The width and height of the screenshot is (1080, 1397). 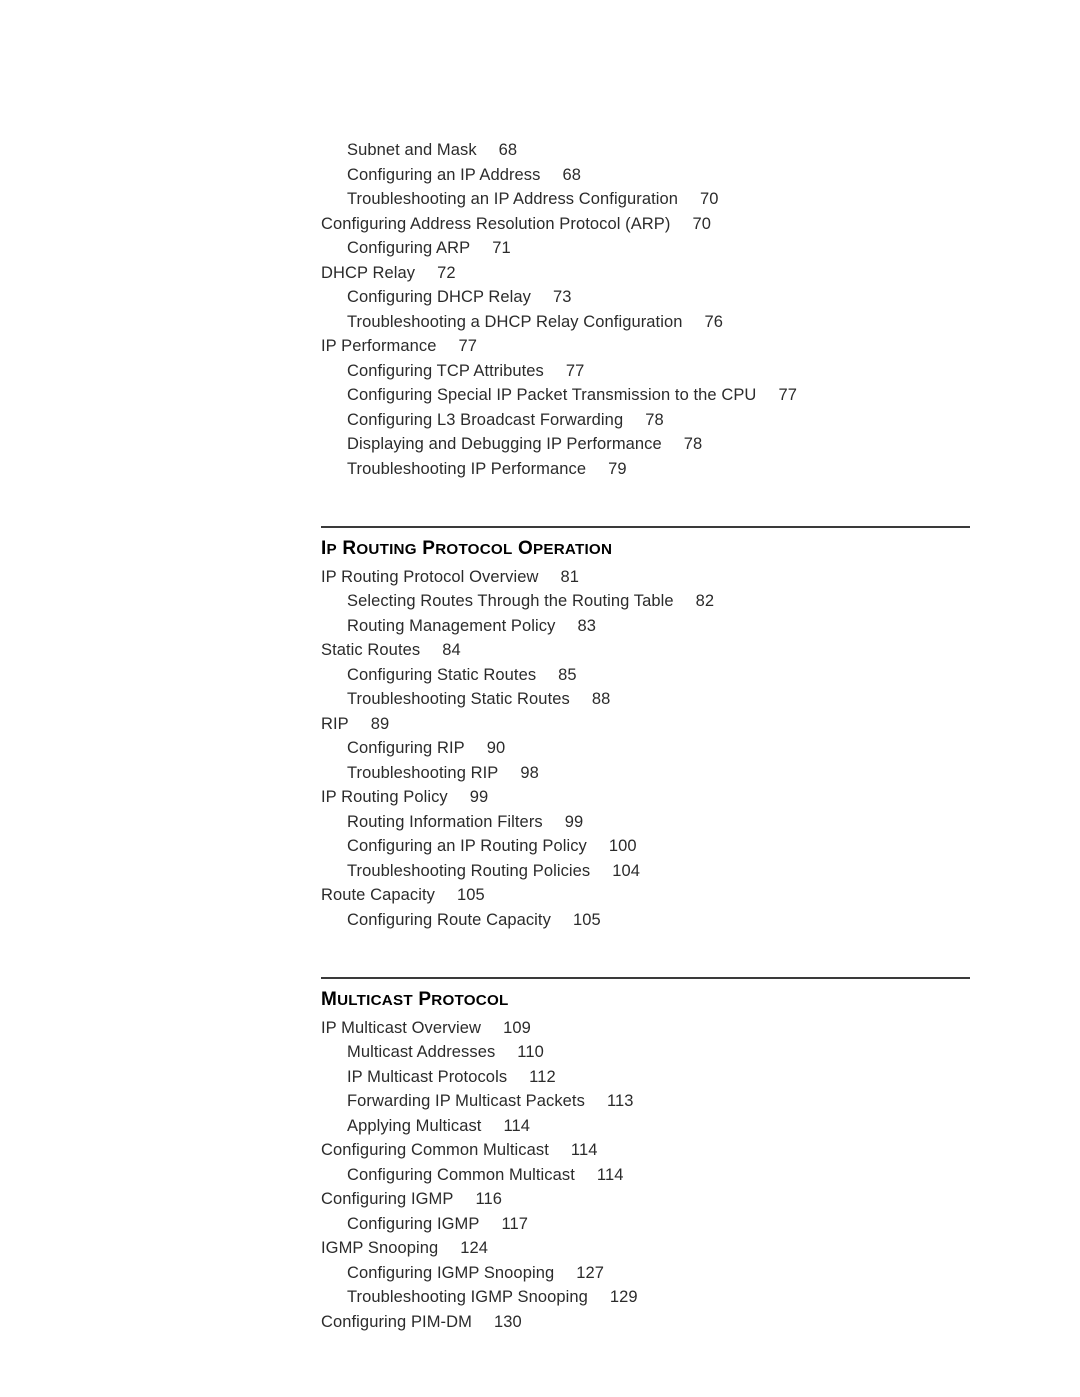 What do you see at coordinates (684, 871) in the screenshot?
I see `toc-entry: Troubleshooting Routing Policies 104` at bounding box center [684, 871].